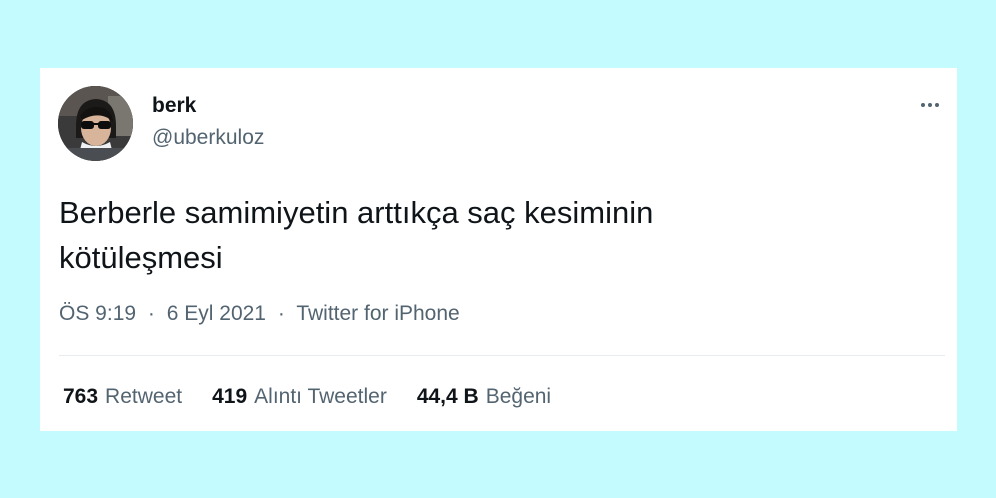  Describe the element at coordinates (484, 397) in the screenshot. I see `likes-stat: 44,4 B Beğeni` at that location.